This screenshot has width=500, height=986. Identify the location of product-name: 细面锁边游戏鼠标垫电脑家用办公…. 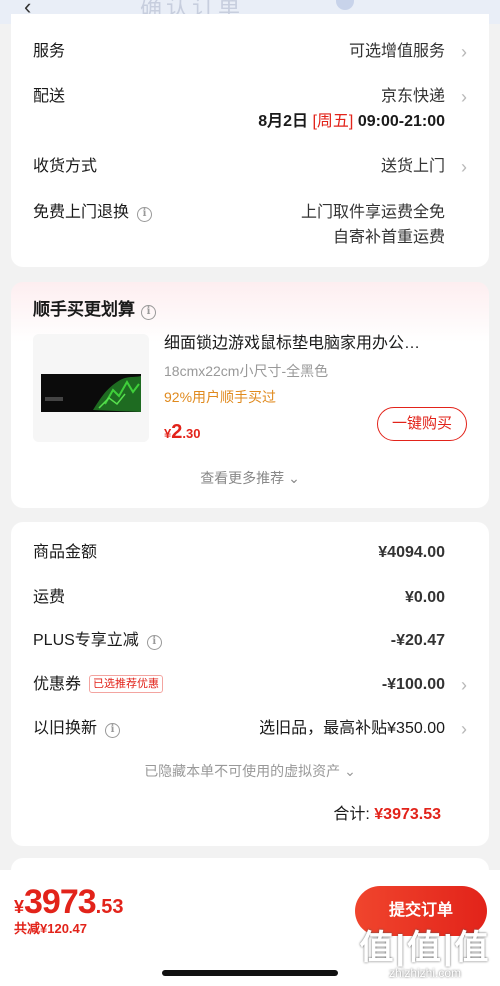
(316, 344).